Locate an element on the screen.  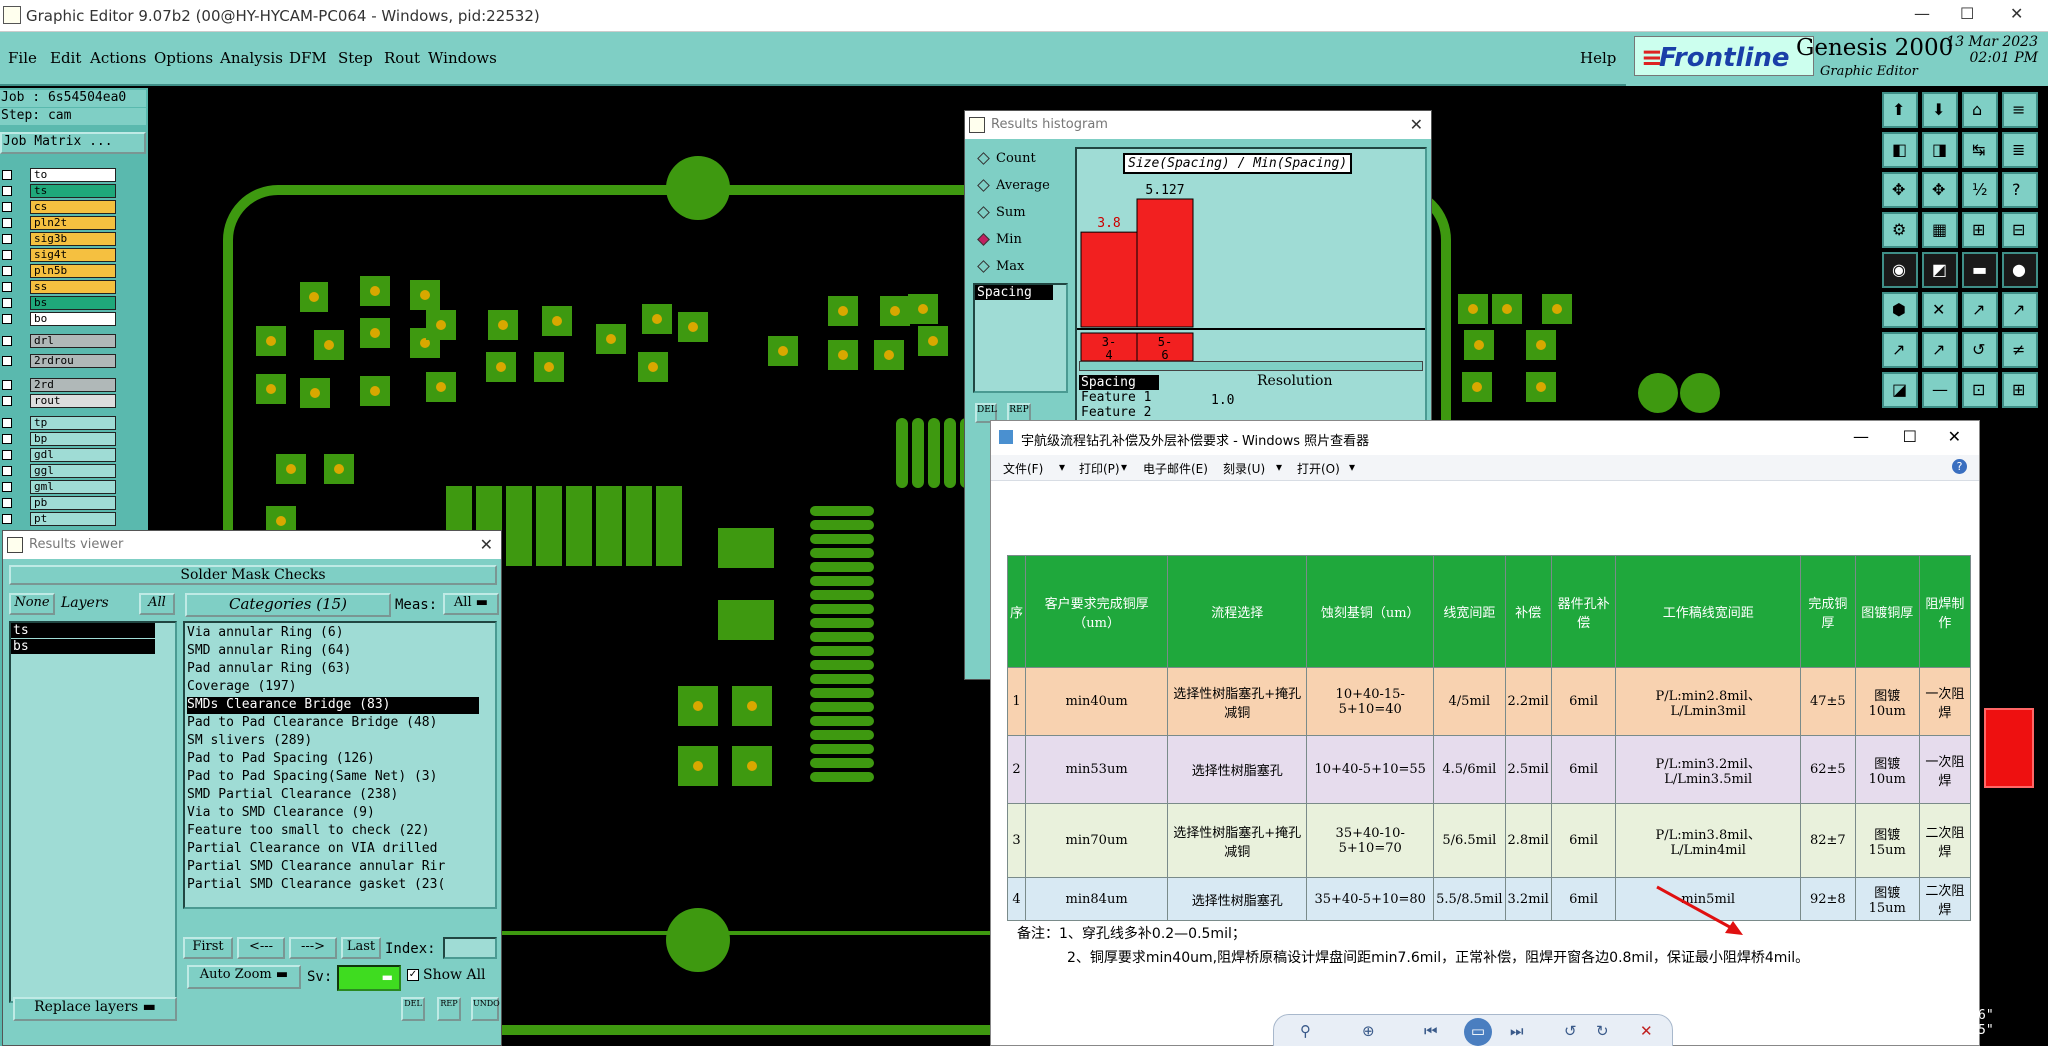
layer-name: drl is located at coordinates (73, 341).